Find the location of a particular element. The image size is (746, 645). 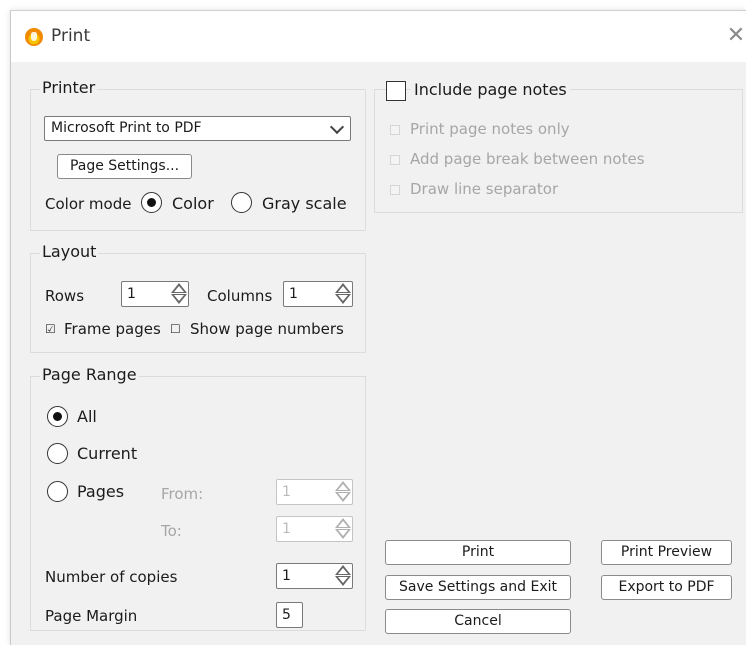

show-page-numbers-label: Show page numbers is located at coordinates (267, 329).